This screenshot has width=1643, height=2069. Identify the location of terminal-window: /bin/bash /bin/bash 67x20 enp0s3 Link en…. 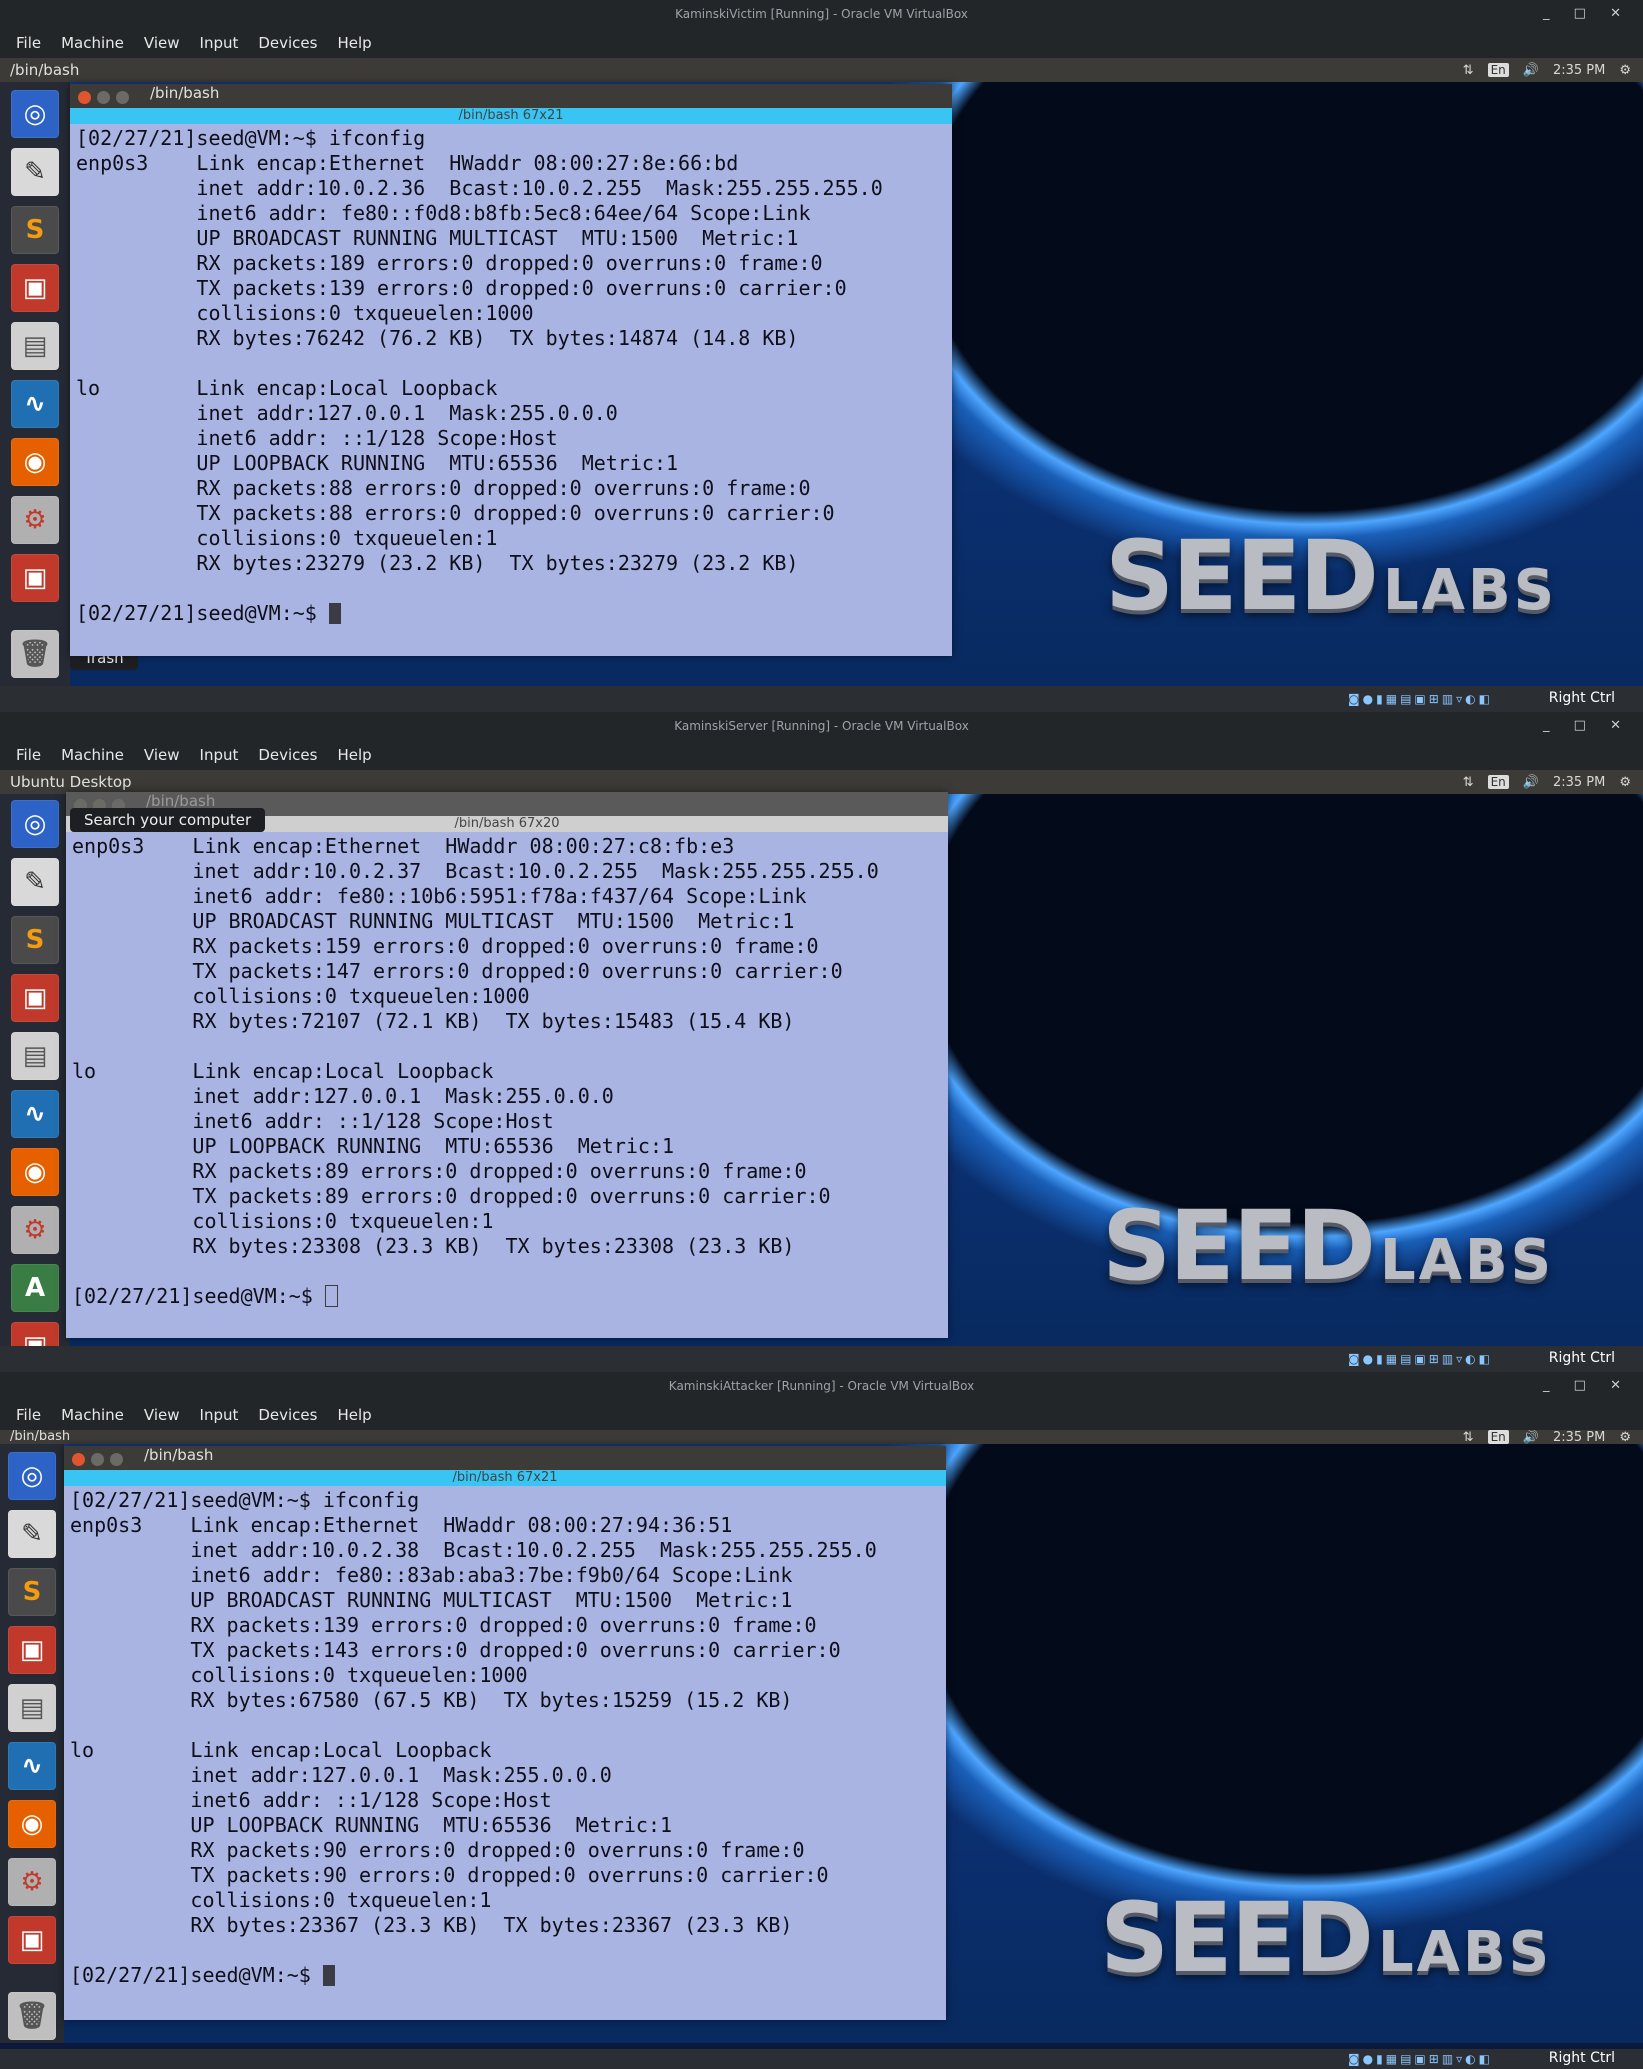
(507, 1065).